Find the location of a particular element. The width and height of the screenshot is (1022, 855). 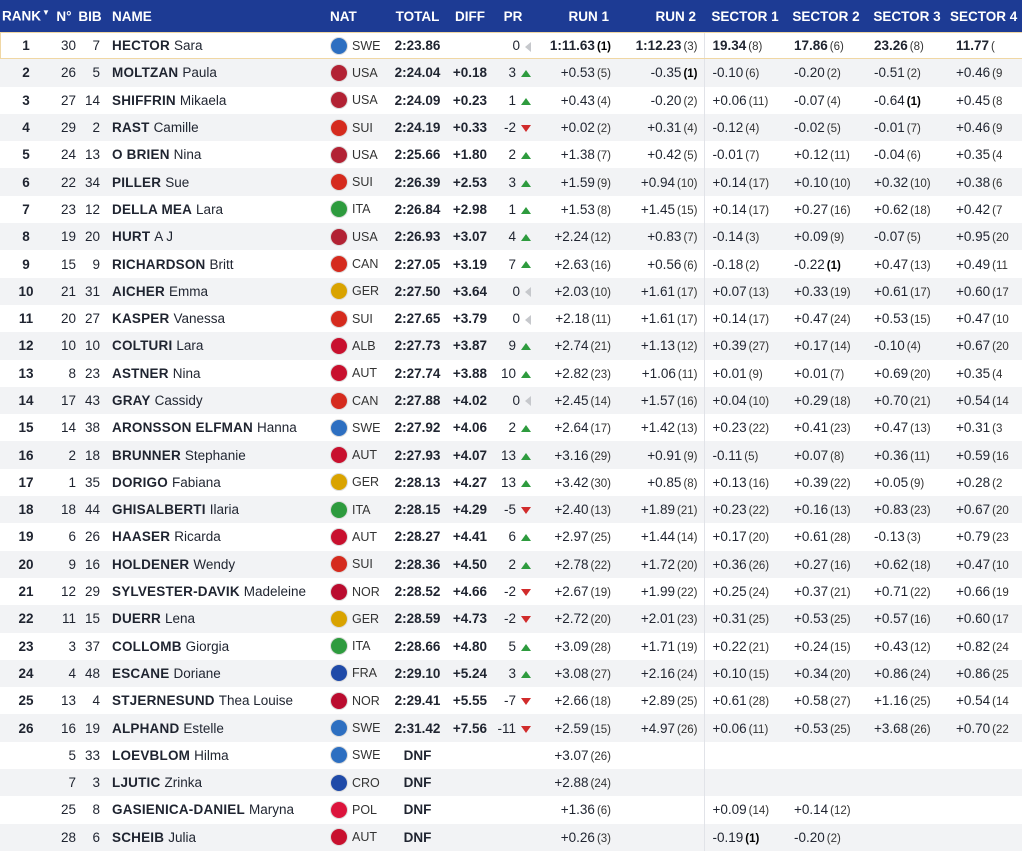

name-cell: HOLDENER Wendy is located at coordinates (217, 564).